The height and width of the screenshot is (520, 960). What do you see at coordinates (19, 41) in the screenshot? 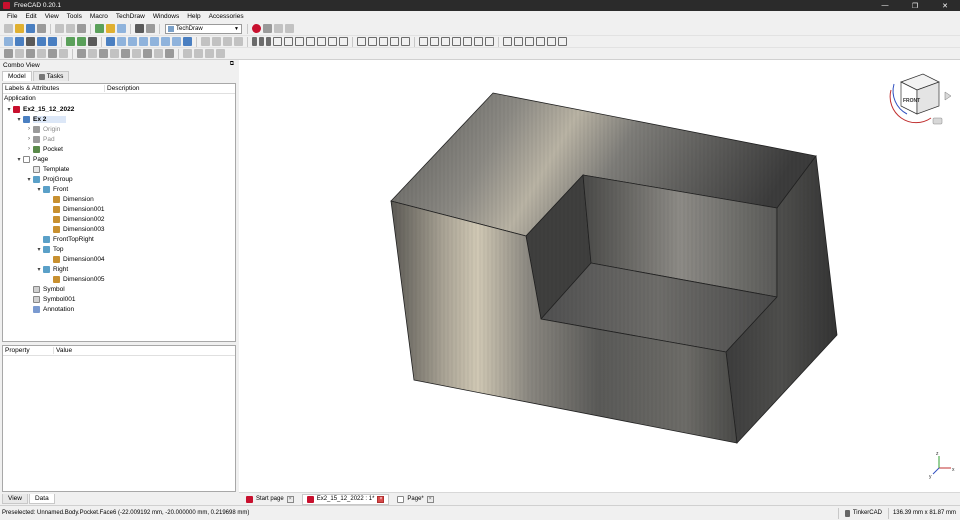
I see `fit-selection-icon` at bounding box center [19, 41].